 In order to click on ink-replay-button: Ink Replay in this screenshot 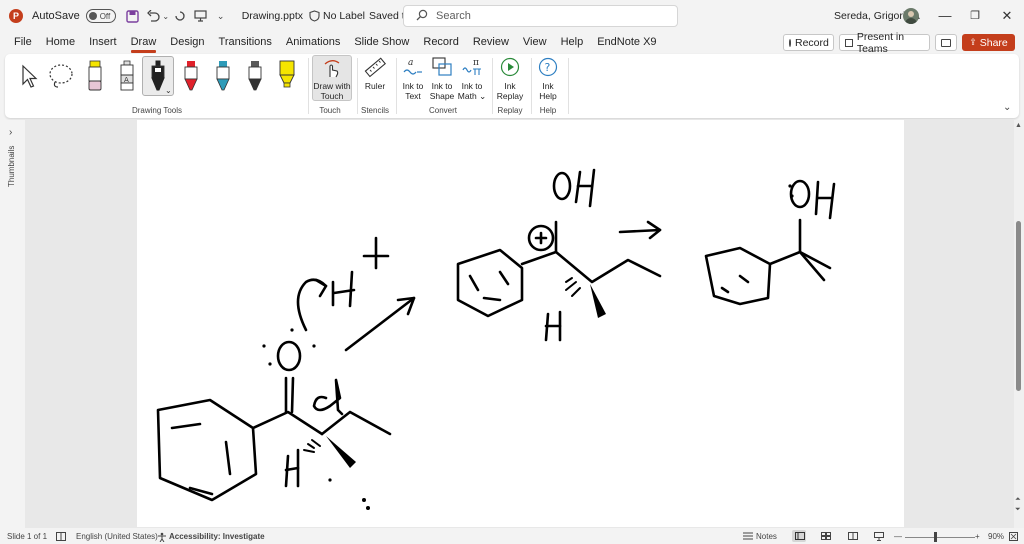, I will do `click(510, 78)`.